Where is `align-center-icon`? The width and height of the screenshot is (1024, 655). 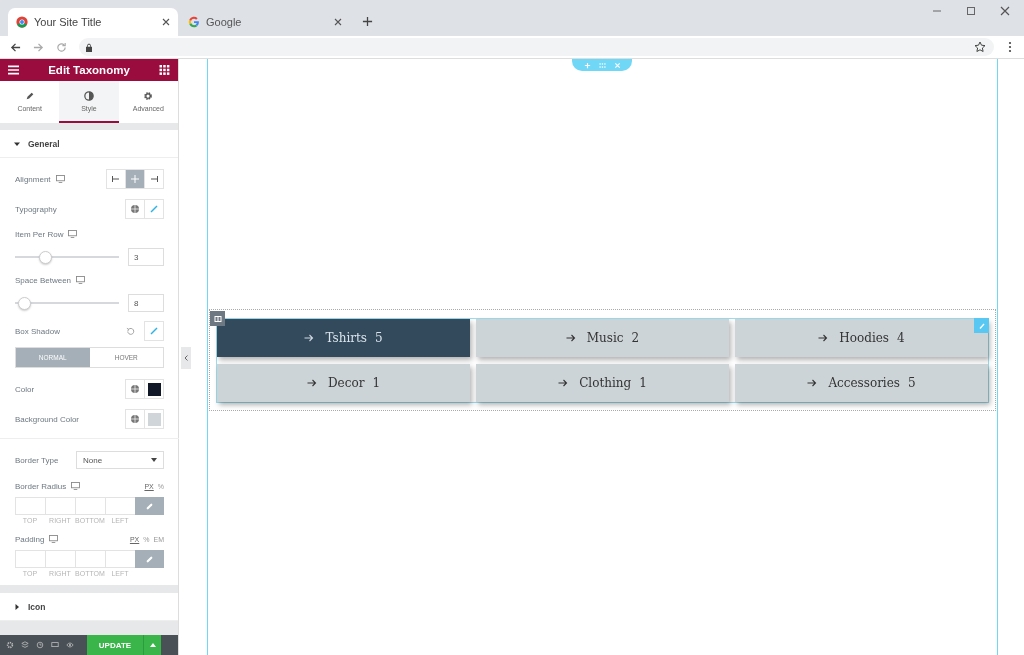 align-center-icon is located at coordinates (135, 179).